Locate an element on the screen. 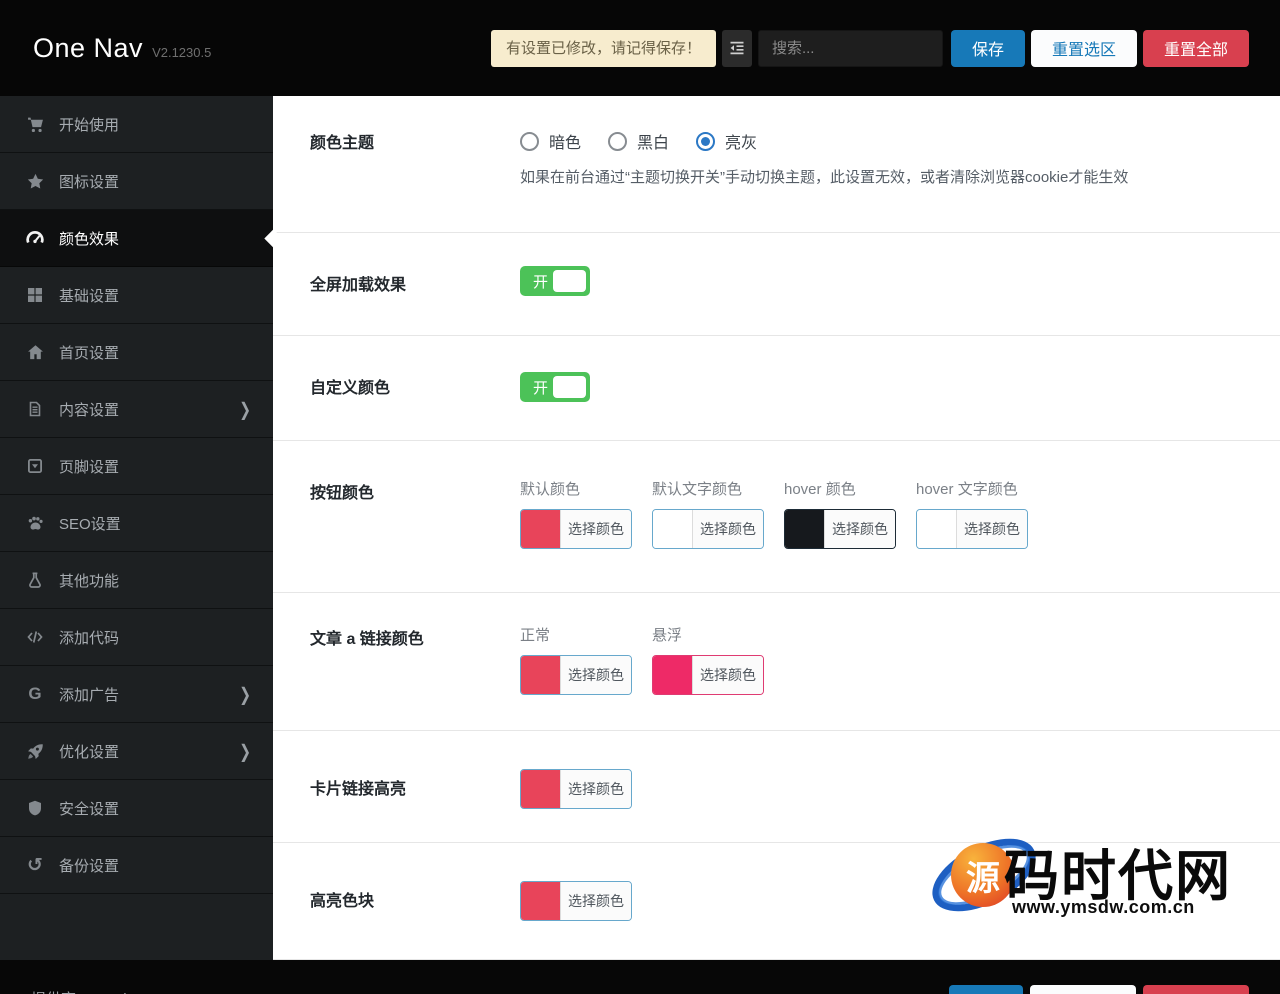 The height and width of the screenshot is (994, 1280). sidebar-item-label: 基础设置 is located at coordinates (89, 296).